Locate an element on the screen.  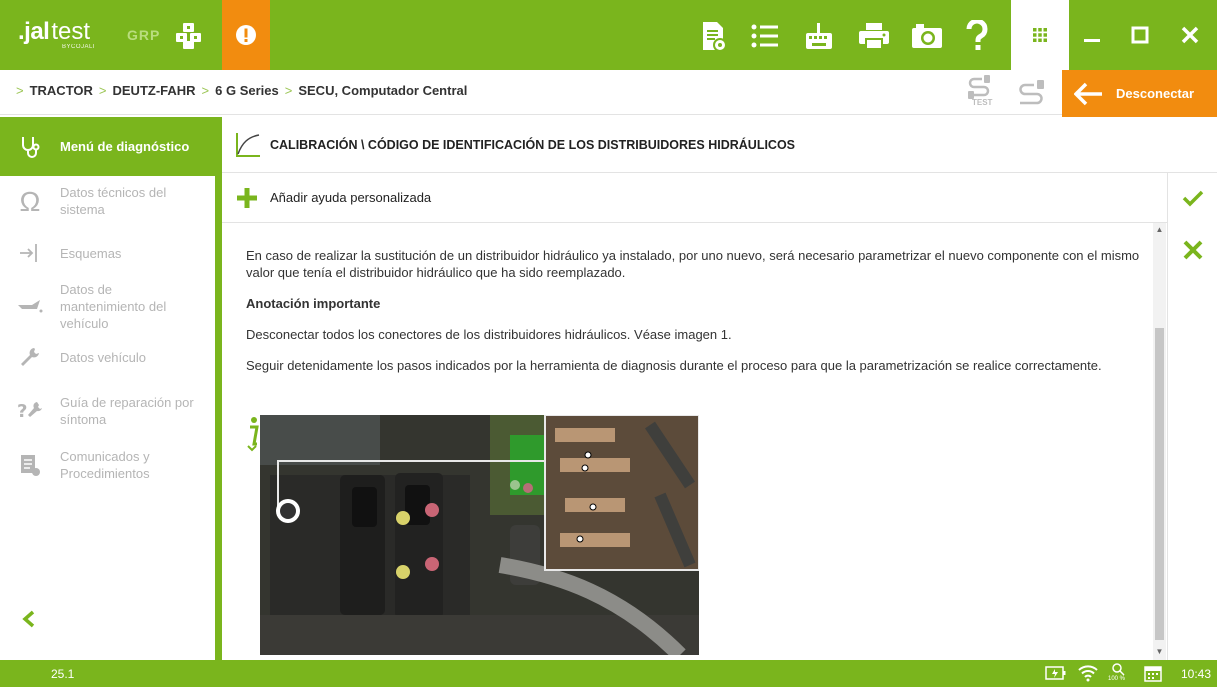
zoom-icon is located at coordinates (1118, 669).